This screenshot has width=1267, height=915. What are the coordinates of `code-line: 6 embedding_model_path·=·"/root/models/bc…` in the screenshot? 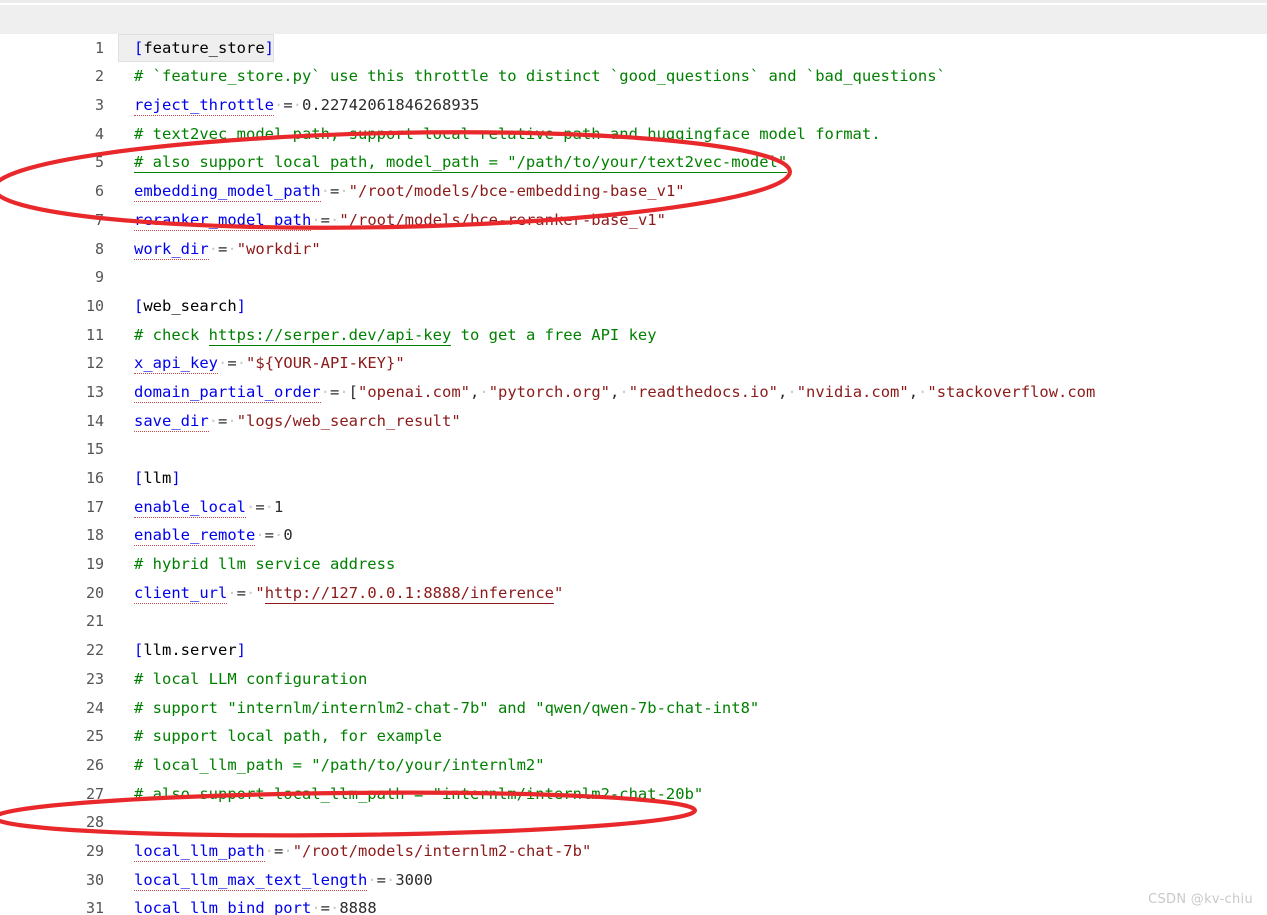 It's located at (633, 177).